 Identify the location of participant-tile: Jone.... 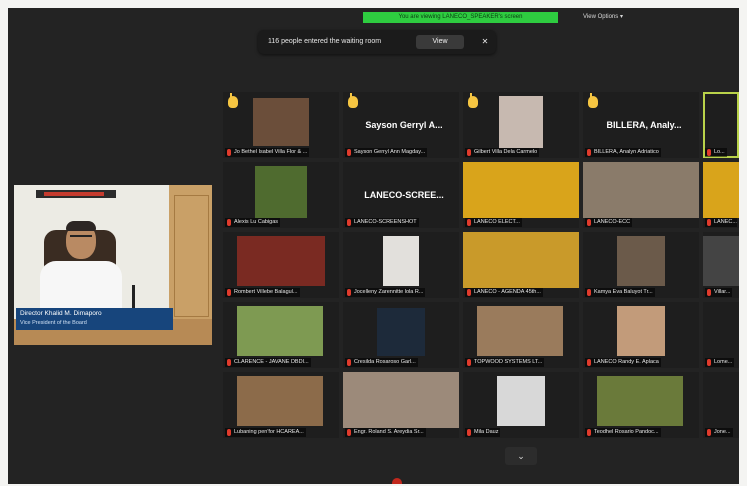
(721, 405).